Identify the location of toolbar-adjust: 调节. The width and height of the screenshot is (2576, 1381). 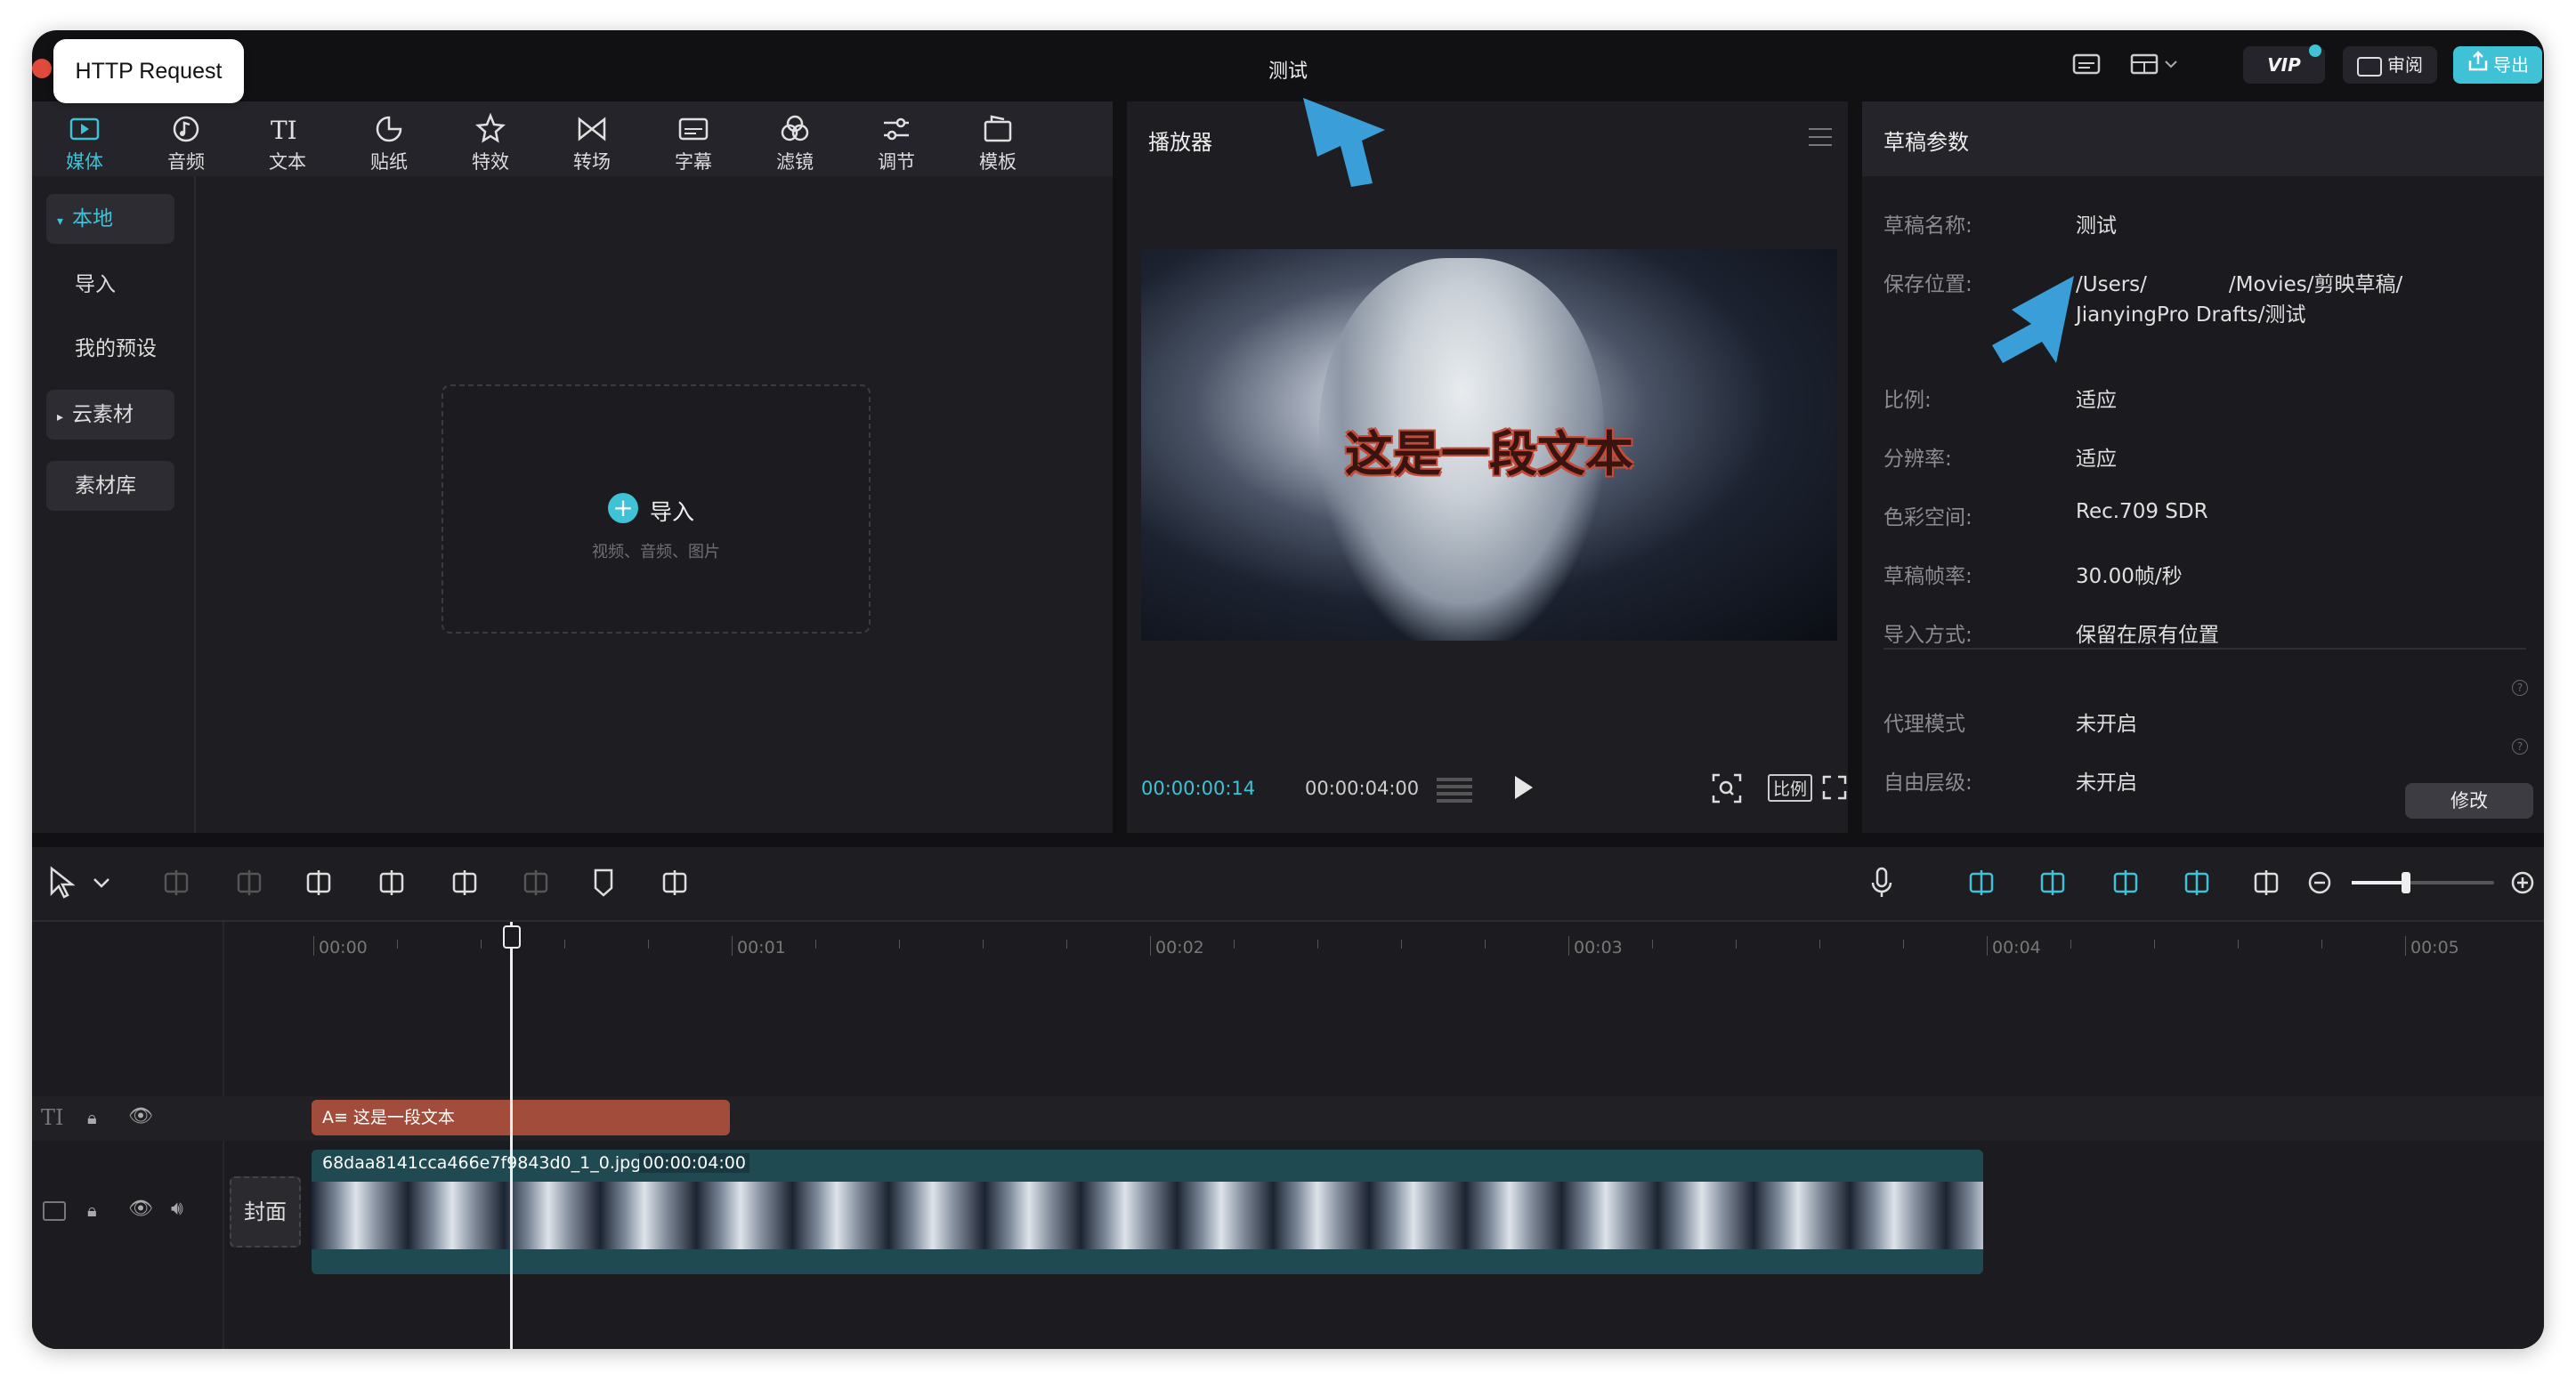
(896, 143).